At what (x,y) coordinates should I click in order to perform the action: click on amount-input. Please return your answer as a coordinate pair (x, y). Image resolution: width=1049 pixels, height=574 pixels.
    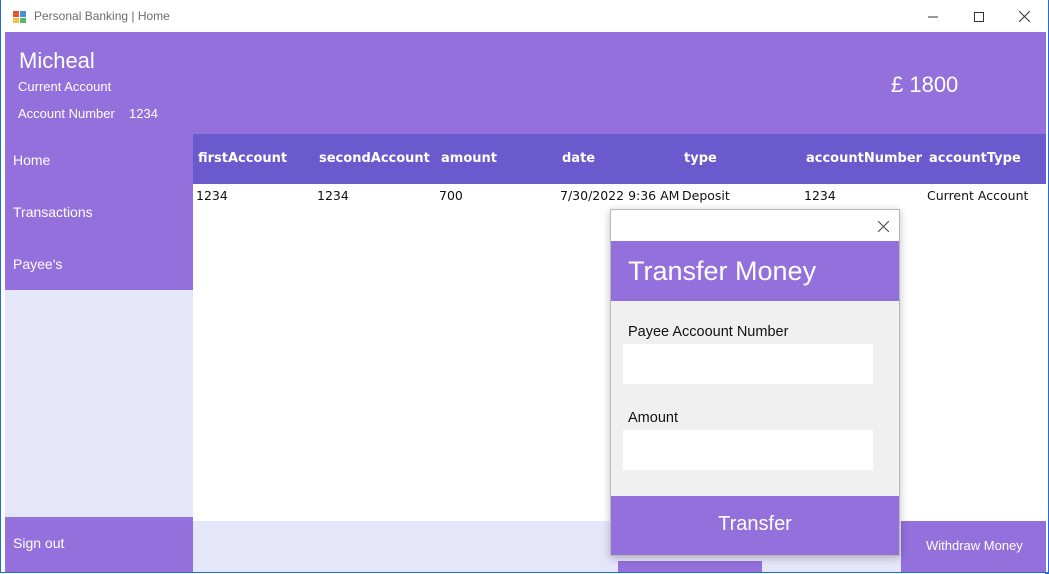
    Looking at the image, I should click on (748, 450).